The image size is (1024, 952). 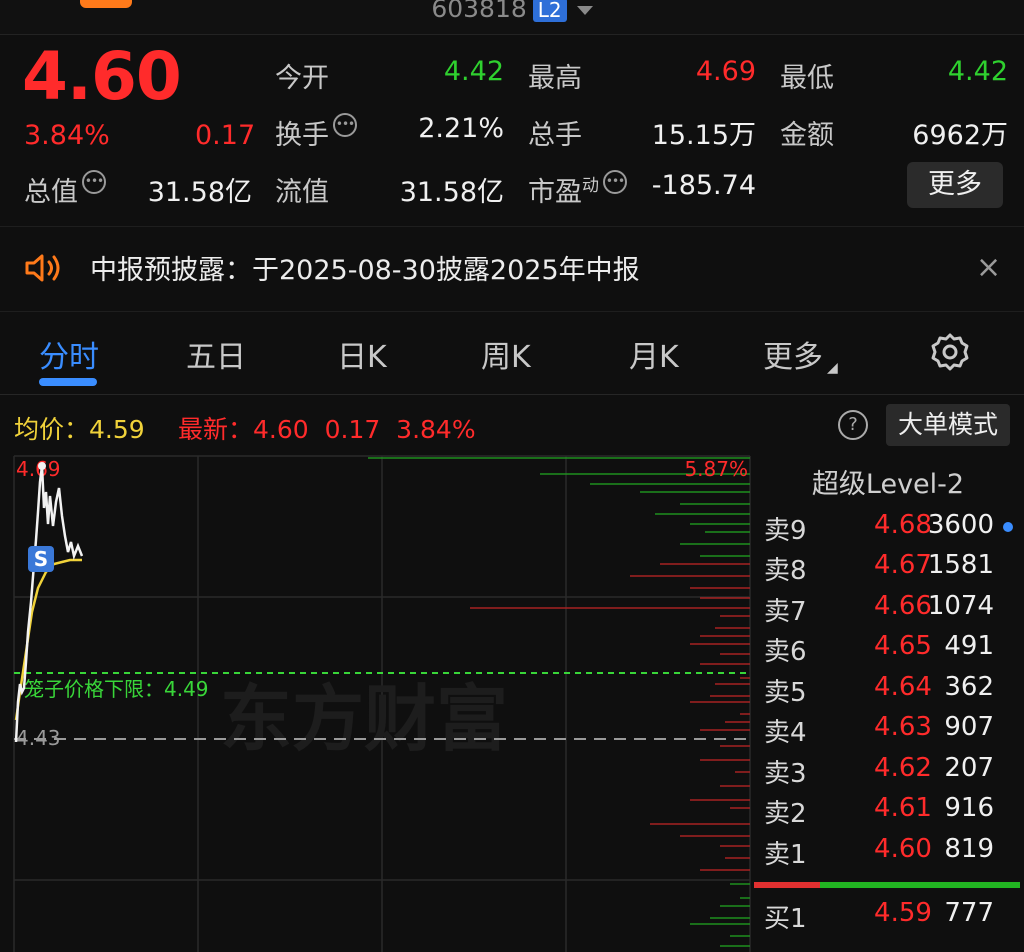 I want to click on ask-row-4: 卖4 4.63 907, so click(x=888, y=732).